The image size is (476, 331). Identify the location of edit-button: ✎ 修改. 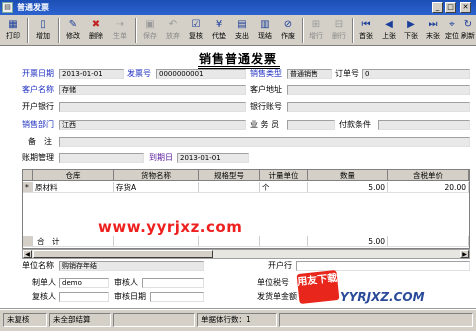
(73, 30).